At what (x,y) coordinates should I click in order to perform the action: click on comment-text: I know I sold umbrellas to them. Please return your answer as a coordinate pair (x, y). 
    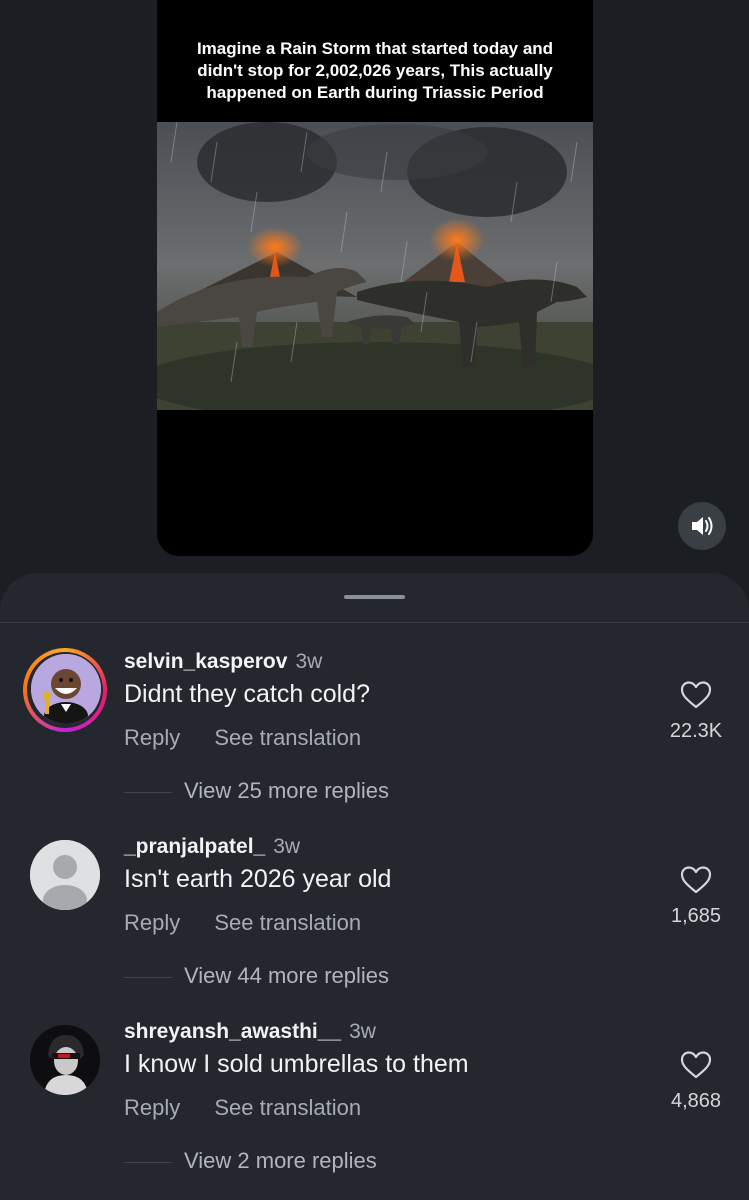
    Looking at the image, I should click on (296, 1064).